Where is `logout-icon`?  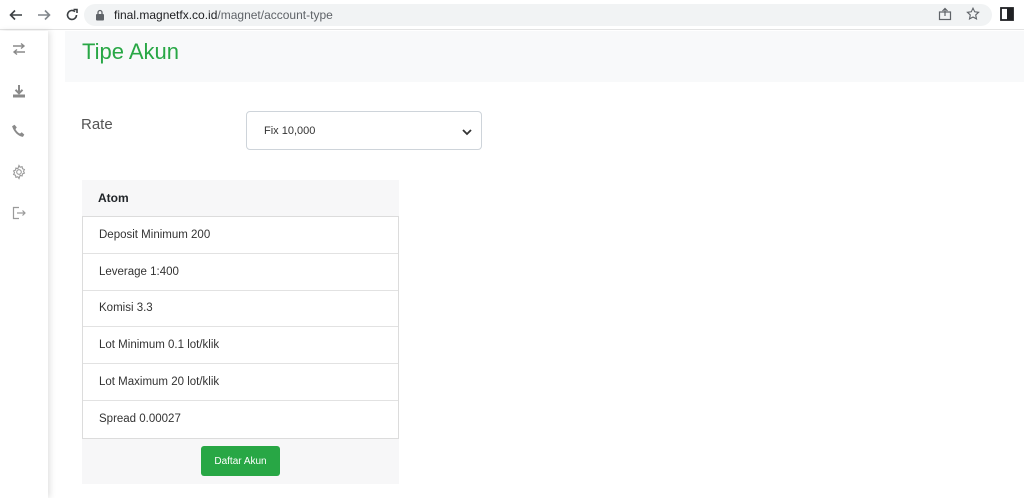 logout-icon is located at coordinates (19, 213).